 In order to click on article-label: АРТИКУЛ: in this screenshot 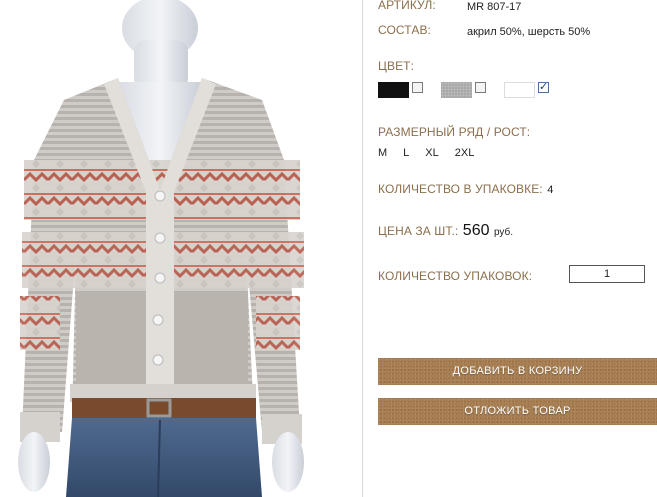, I will do `click(407, 6)`.